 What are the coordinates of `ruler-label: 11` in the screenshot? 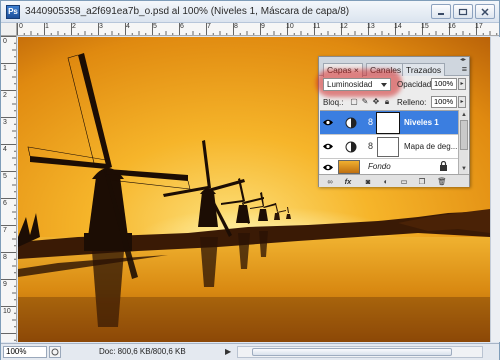 It's located at (317, 26).